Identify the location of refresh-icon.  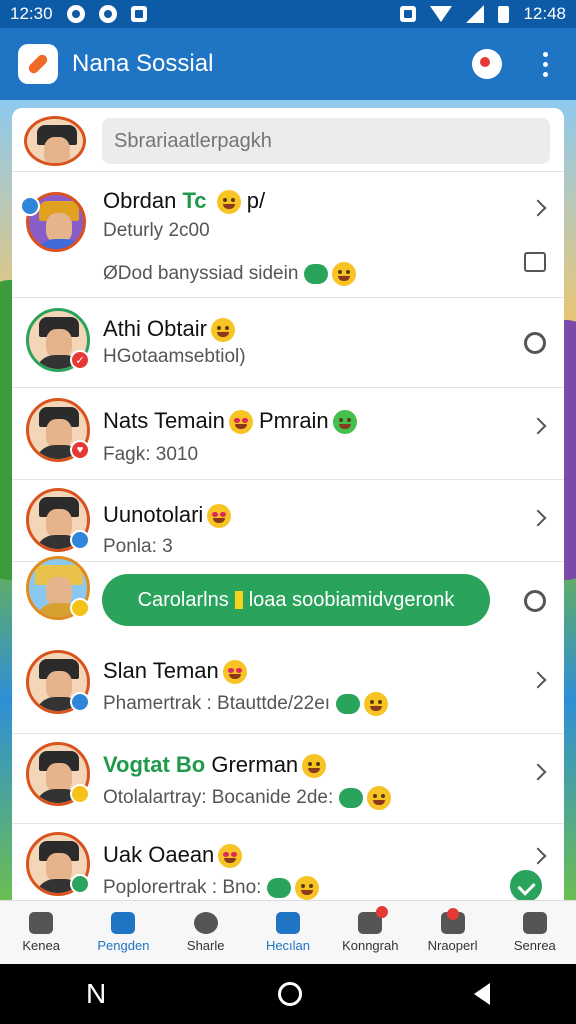
(535, 343).